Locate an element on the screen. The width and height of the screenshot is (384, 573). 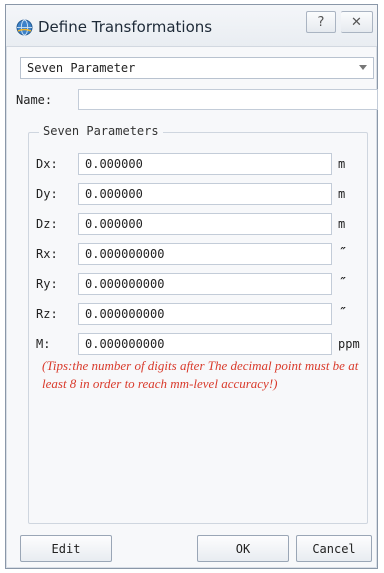
dy-unit: m is located at coordinates (342, 194).